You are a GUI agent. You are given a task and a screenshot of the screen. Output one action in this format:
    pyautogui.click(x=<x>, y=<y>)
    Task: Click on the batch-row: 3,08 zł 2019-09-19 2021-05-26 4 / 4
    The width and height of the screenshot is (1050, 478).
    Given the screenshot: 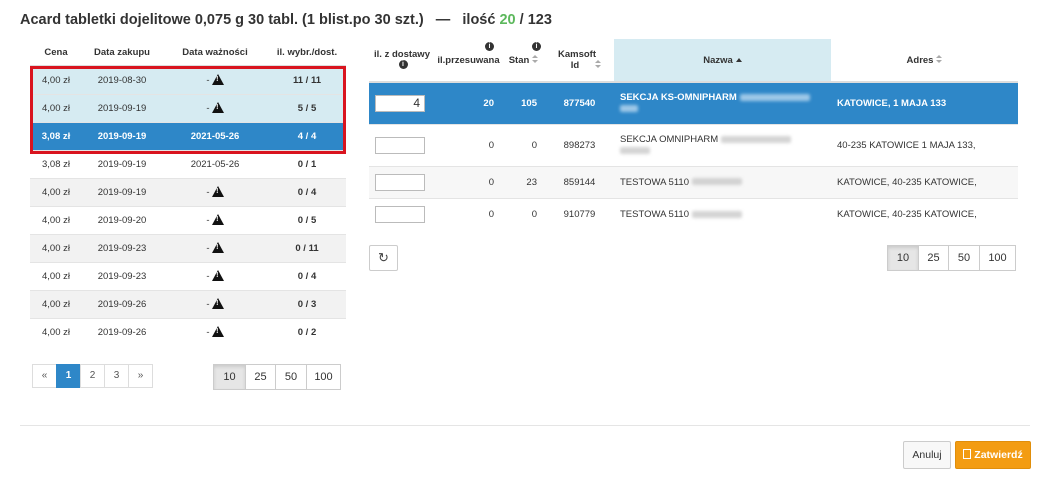 What is the action you would take?
    pyautogui.click(x=188, y=135)
    